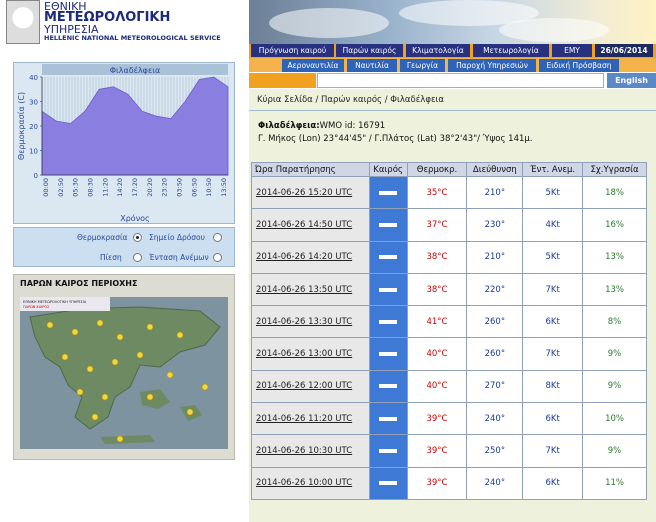 Image resolution: width=656 pixels, height=522 pixels. What do you see at coordinates (495, 225) in the screenshot?
I see `wind-direction-cell: 230°` at bounding box center [495, 225].